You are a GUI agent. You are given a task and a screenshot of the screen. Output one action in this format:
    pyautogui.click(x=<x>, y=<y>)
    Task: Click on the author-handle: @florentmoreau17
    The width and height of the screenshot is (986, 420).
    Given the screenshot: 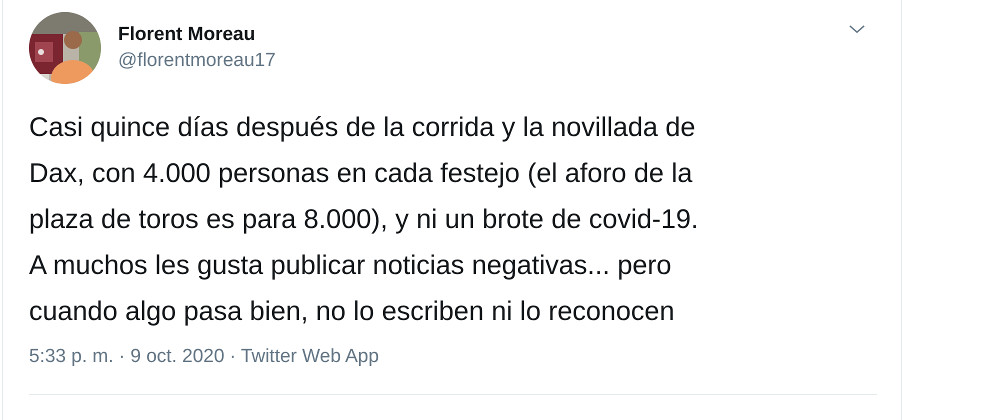 What is the action you would take?
    pyautogui.click(x=483, y=61)
    